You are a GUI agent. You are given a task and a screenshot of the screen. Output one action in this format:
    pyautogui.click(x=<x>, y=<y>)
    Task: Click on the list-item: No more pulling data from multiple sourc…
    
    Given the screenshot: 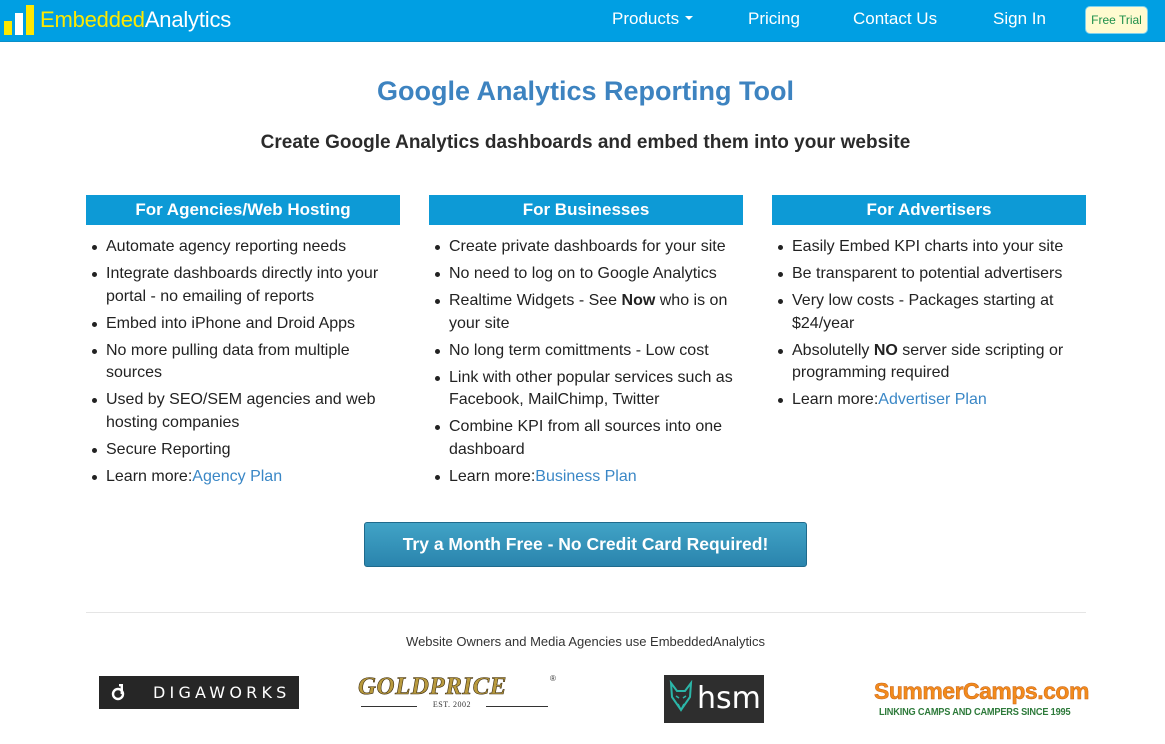 What is the action you would take?
    pyautogui.click(x=243, y=362)
    